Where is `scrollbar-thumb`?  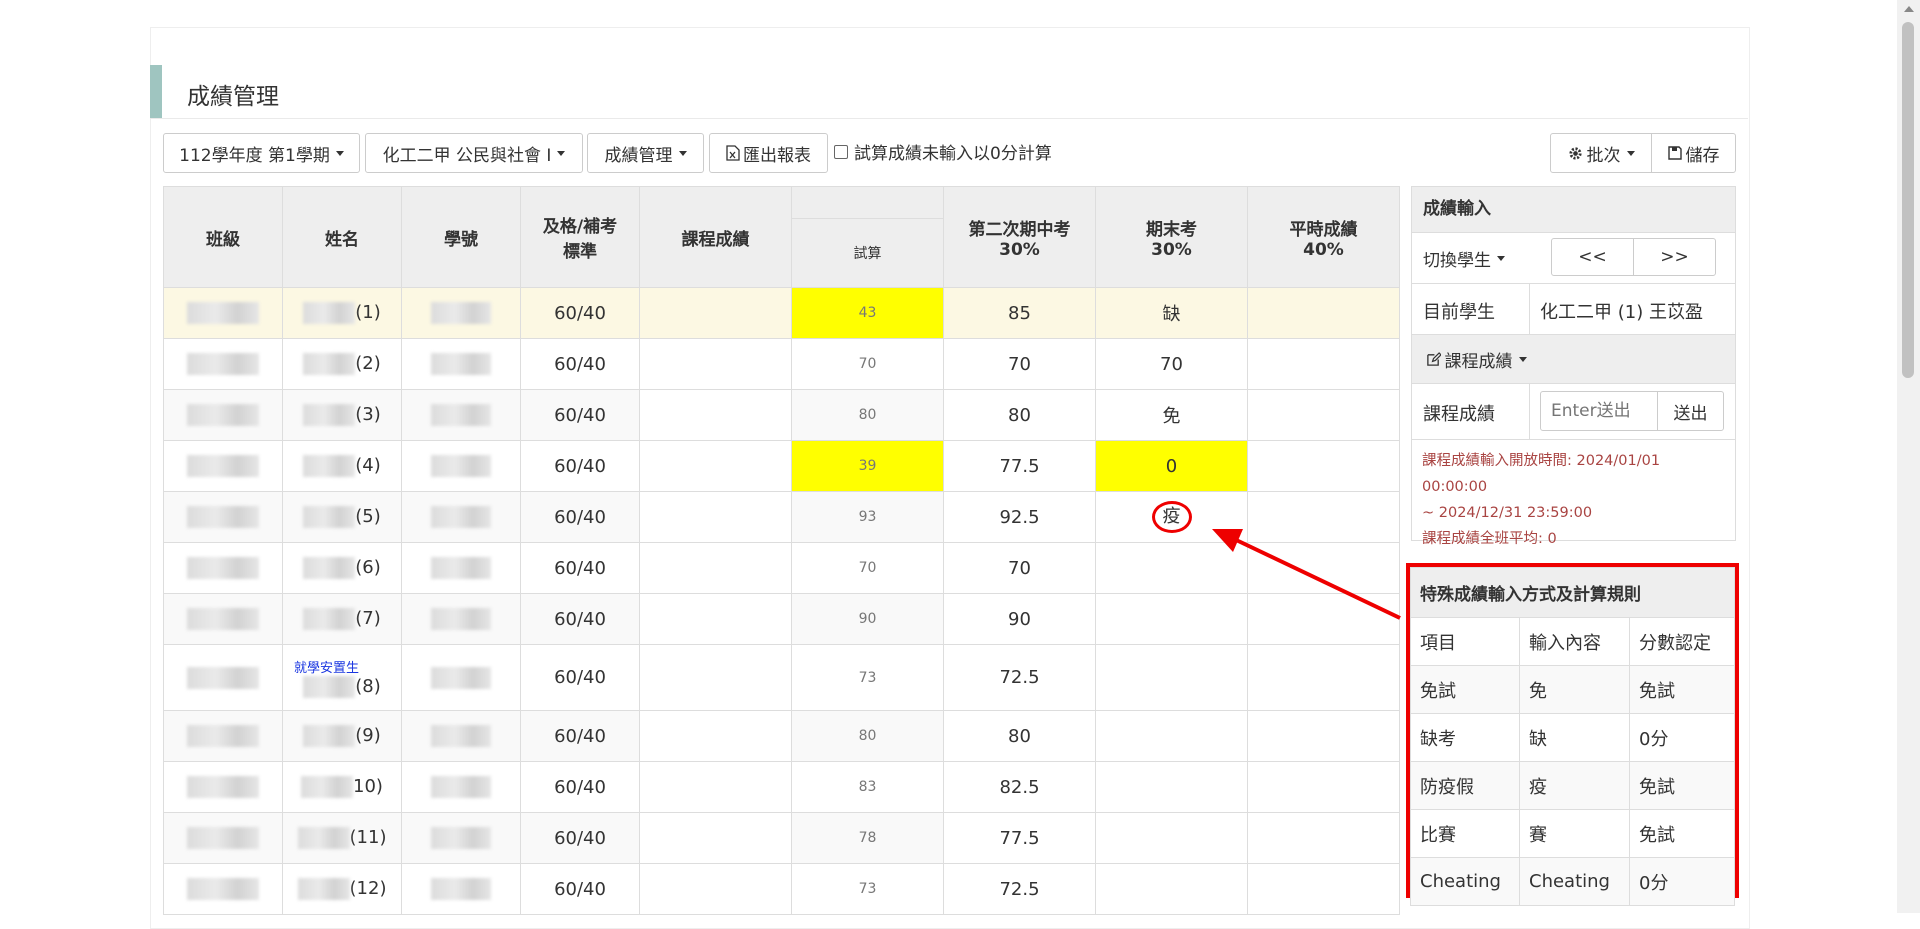 scrollbar-thumb is located at coordinates (1908, 200).